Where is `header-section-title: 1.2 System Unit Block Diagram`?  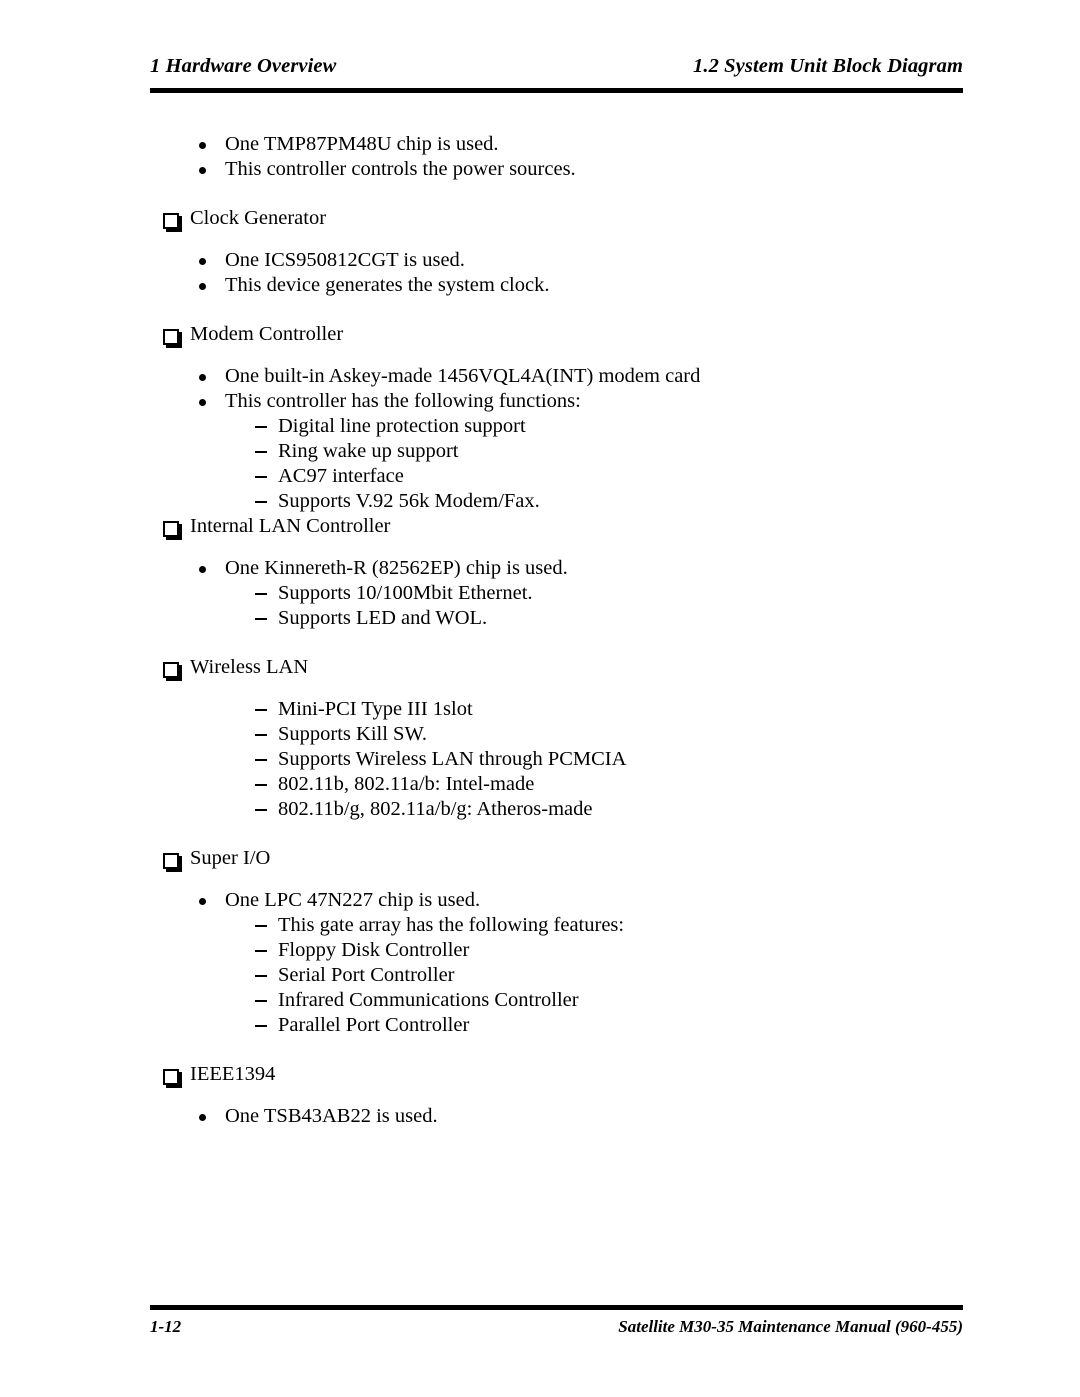 header-section-title: 1.2 System Unit Block Diagram is located at coordinates (828, 66).